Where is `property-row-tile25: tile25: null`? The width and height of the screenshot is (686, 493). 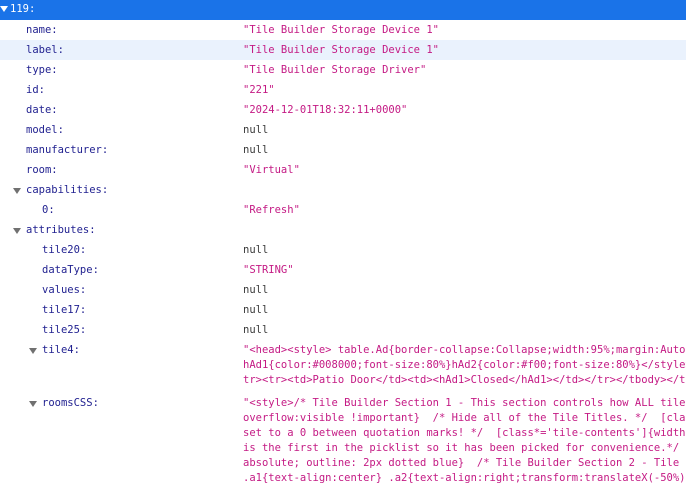
property-row-tile25: tile25: null is located at coordinates (343, 330).